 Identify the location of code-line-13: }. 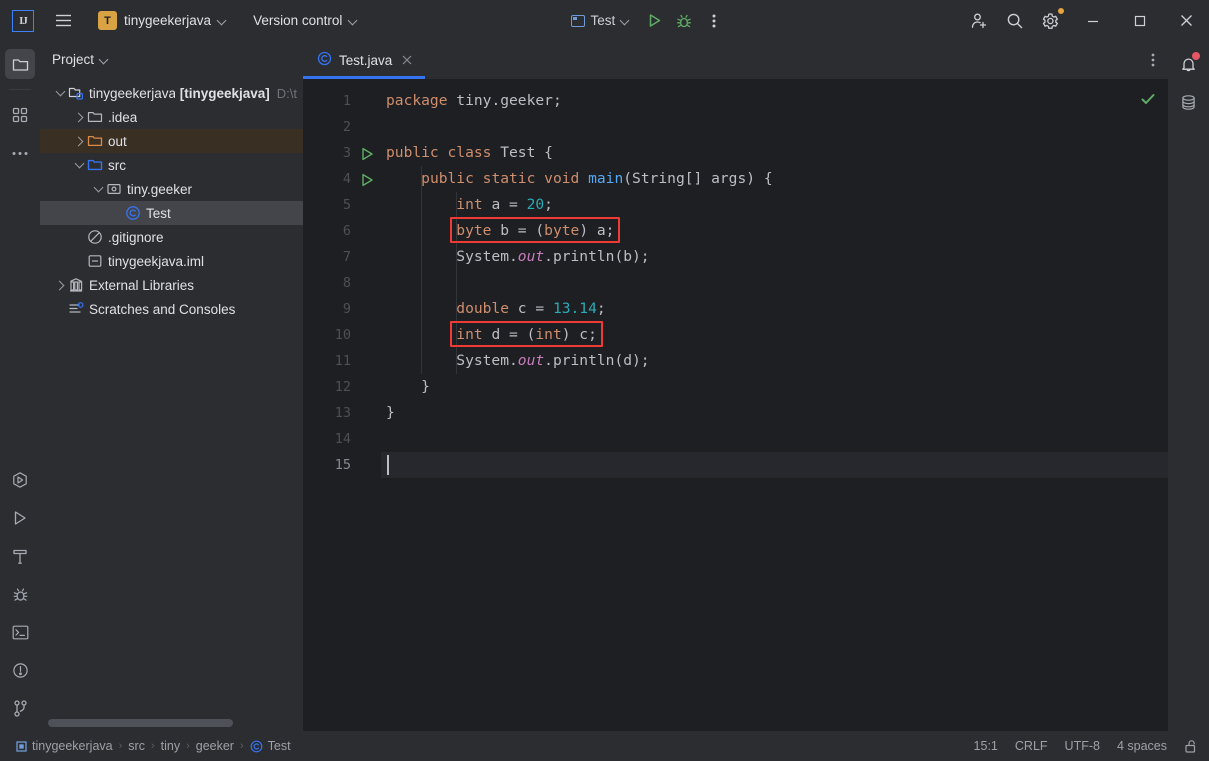
(774, 413).